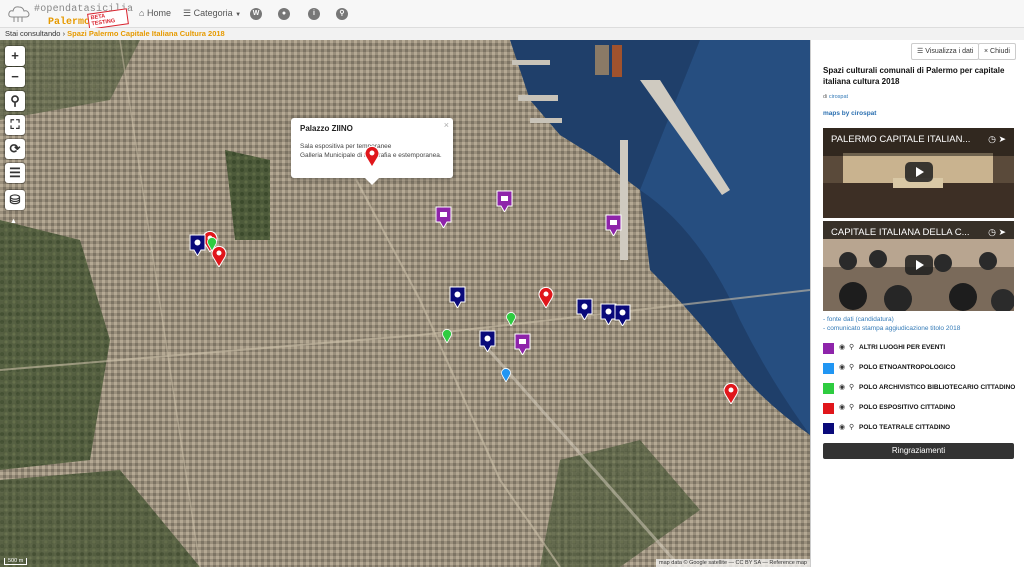 The height and width of the screenshot is (575, 1024). I want to click on map-search-button: ⚲, so click(15, 101).